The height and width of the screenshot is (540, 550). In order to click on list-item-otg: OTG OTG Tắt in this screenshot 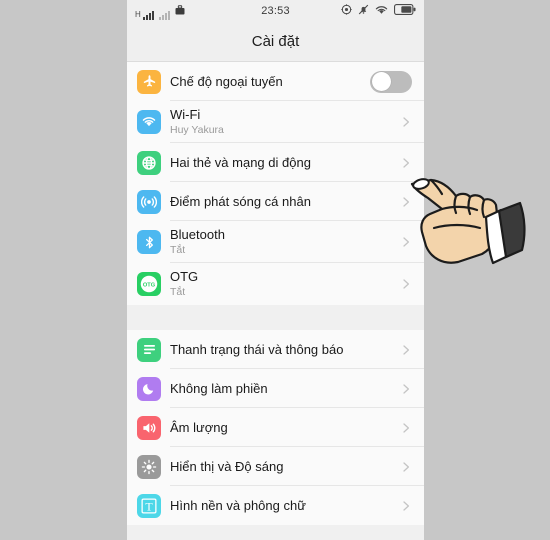, I will do `click(275, 284)`.